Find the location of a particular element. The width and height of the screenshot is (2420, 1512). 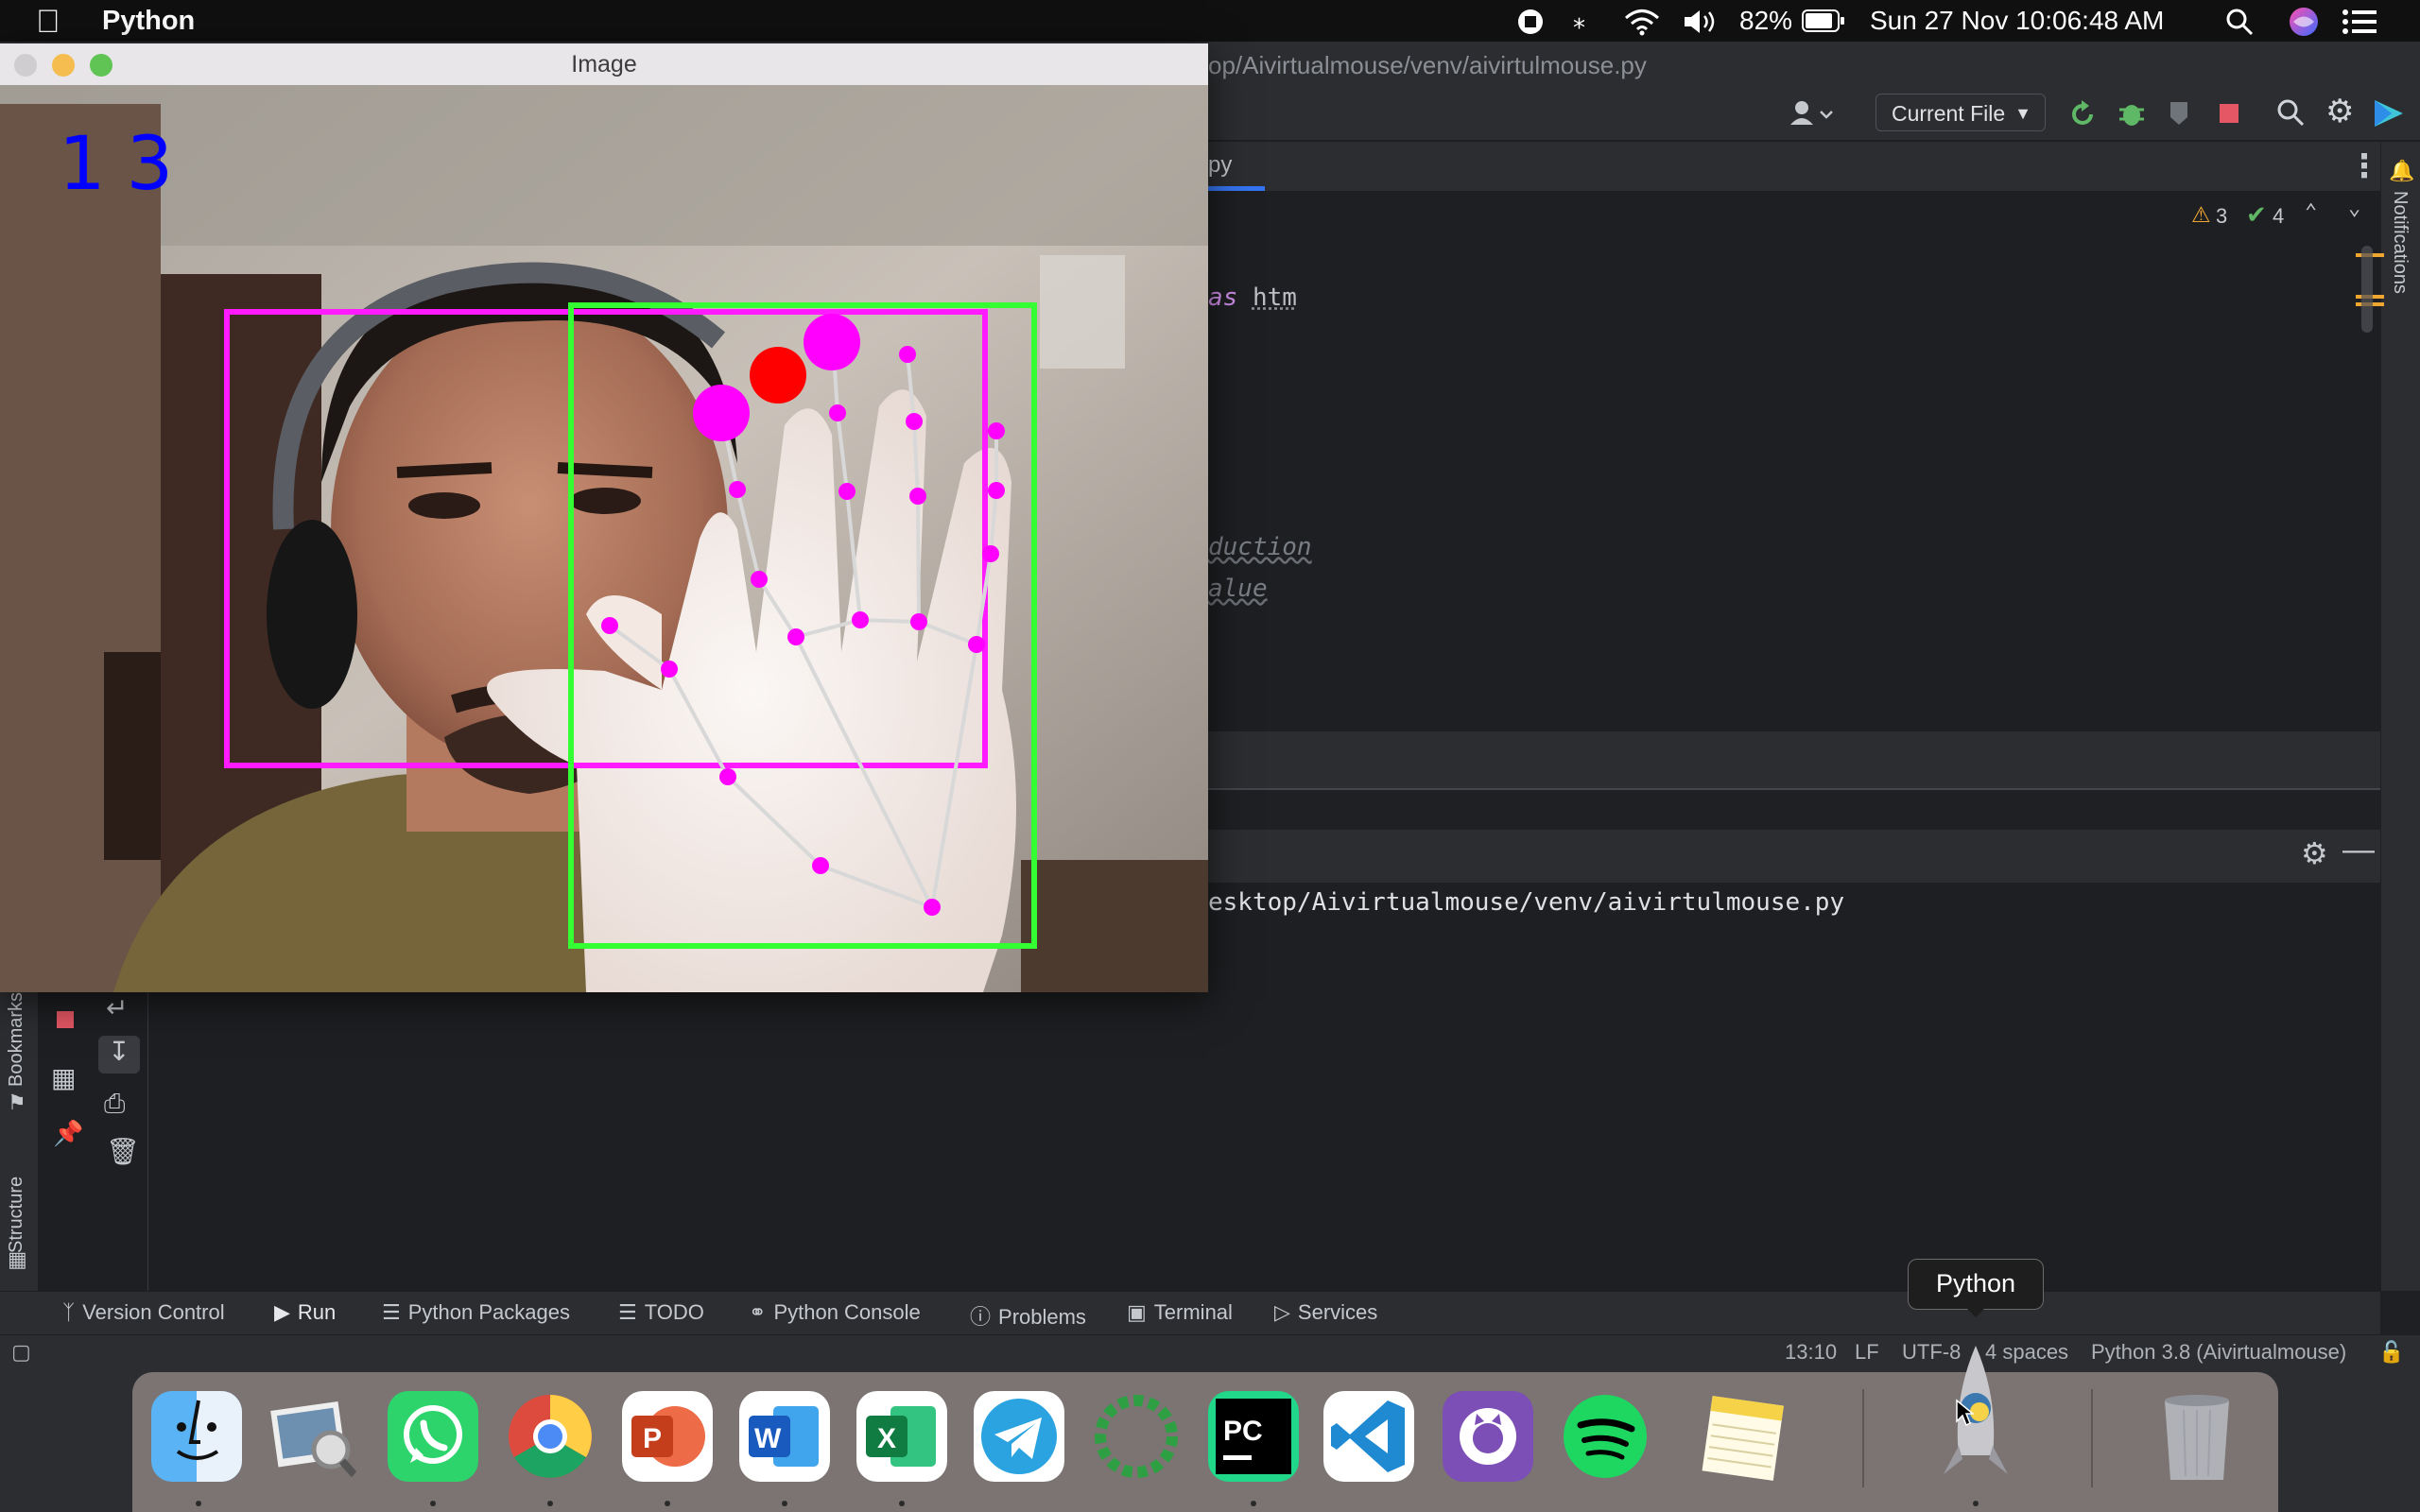

tool-run: ▶ Run is located at coordinates (305, 1312).